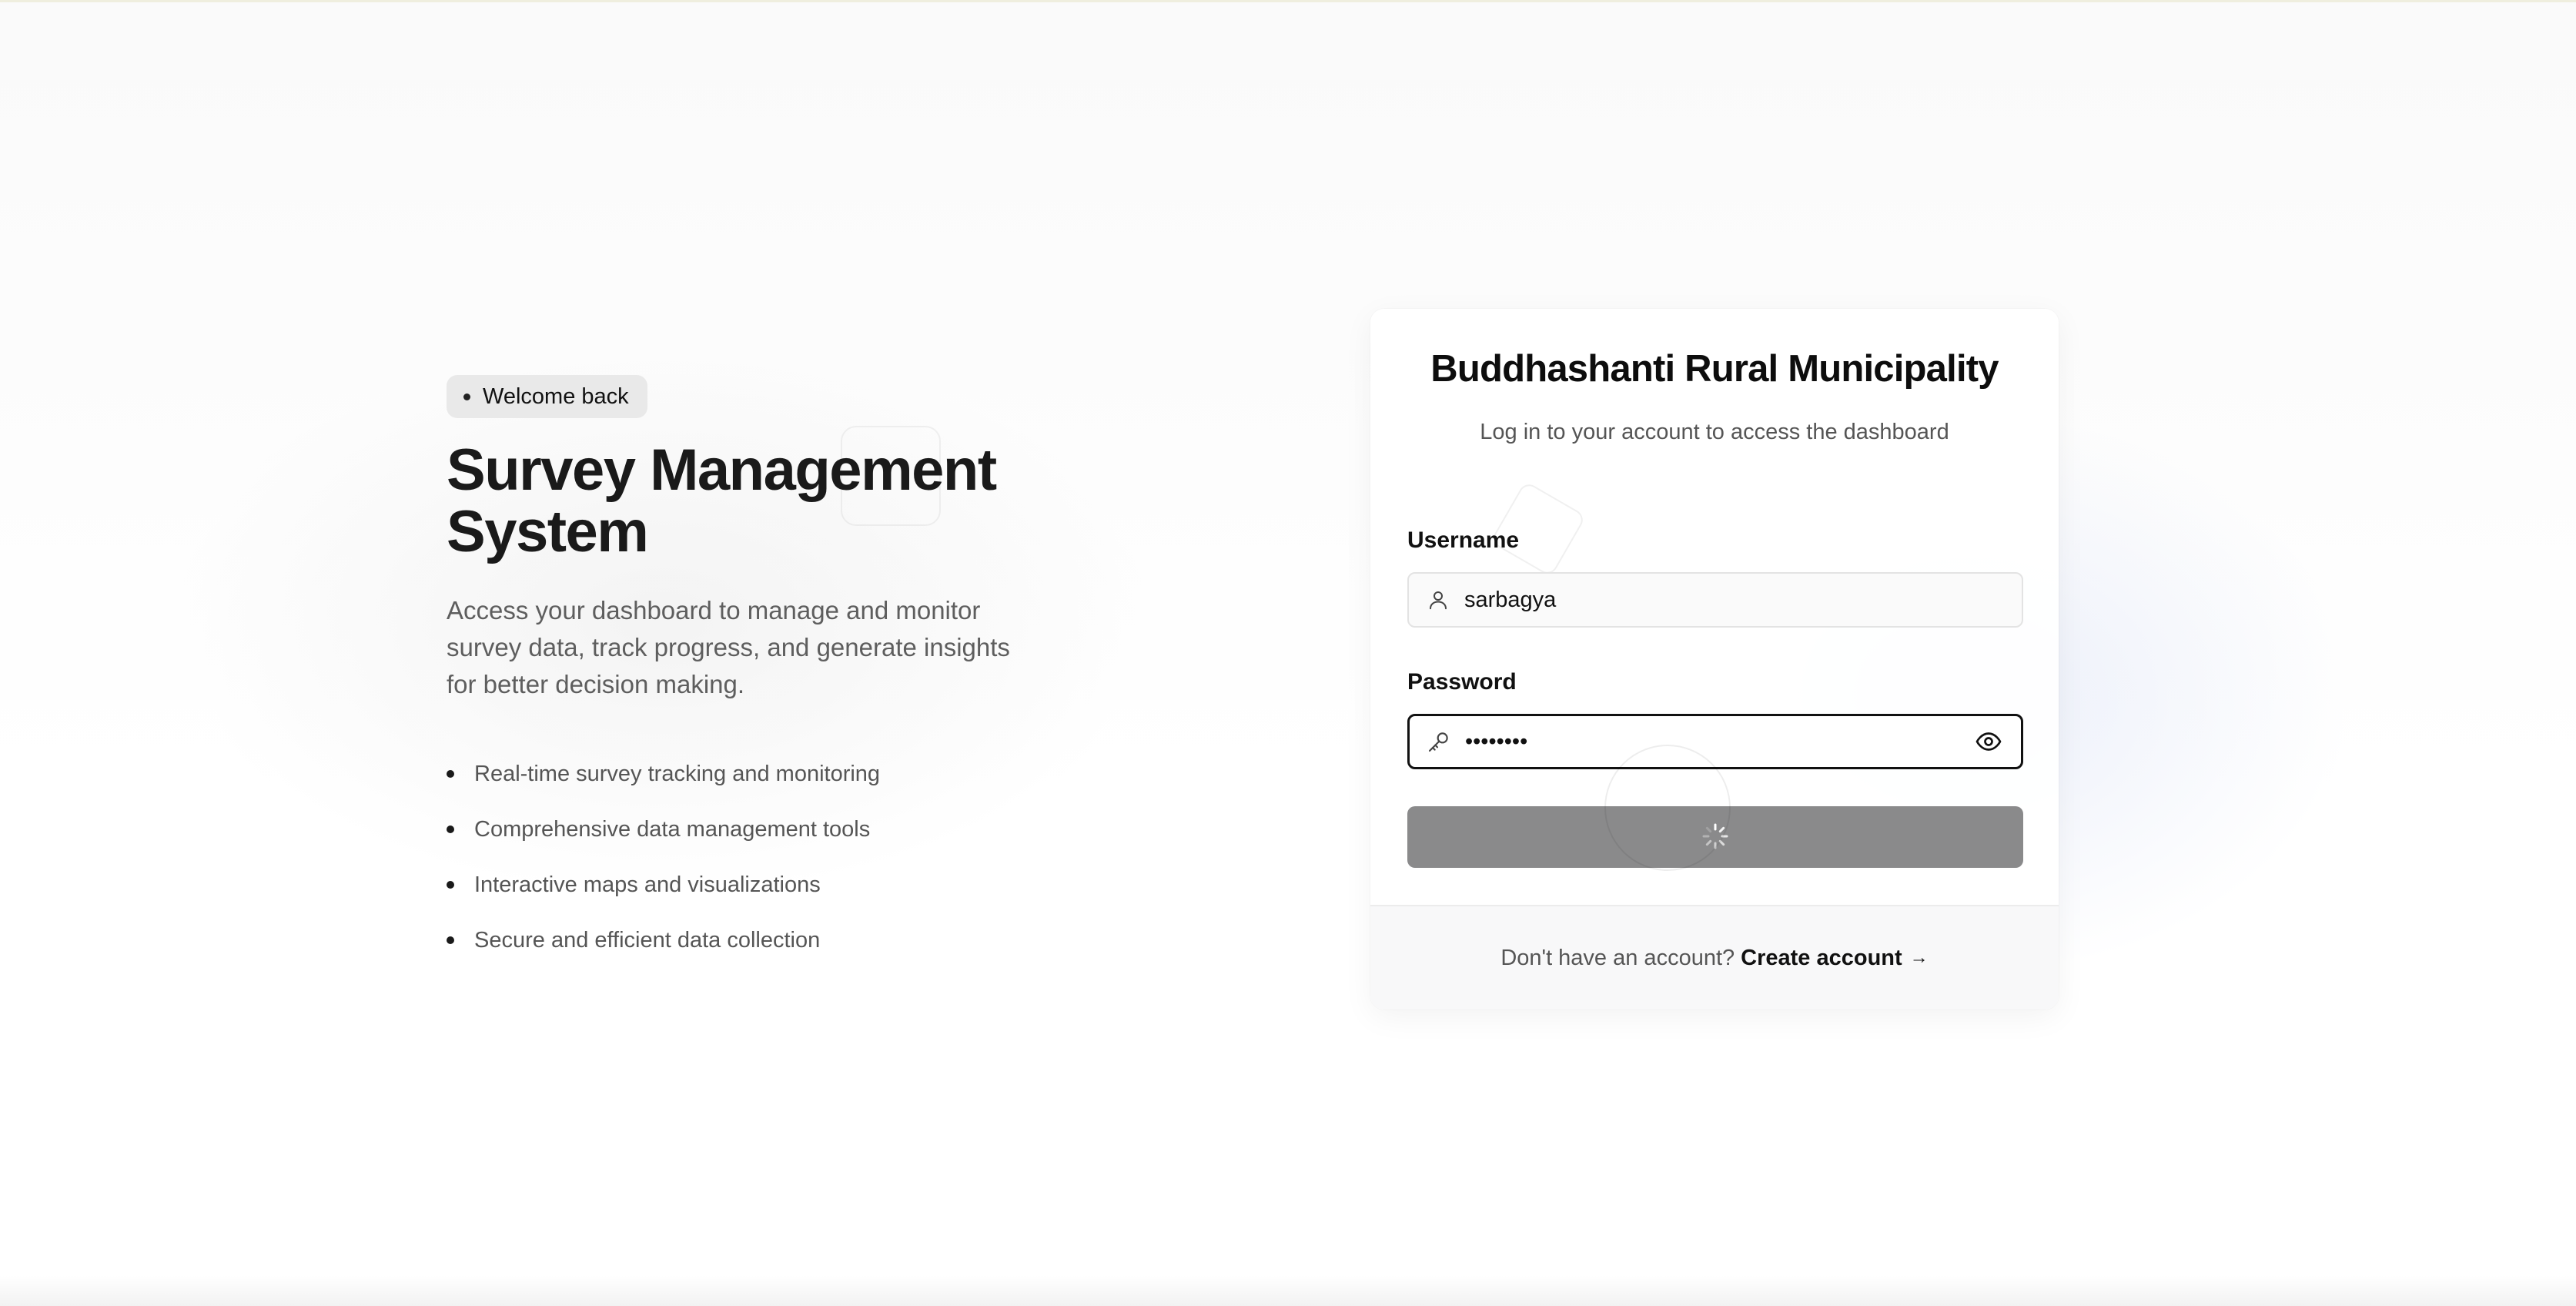  What do you see at coordinates (1719, 741) in the screenshot?
I see `password-input` at bounding box center [1719, 741].